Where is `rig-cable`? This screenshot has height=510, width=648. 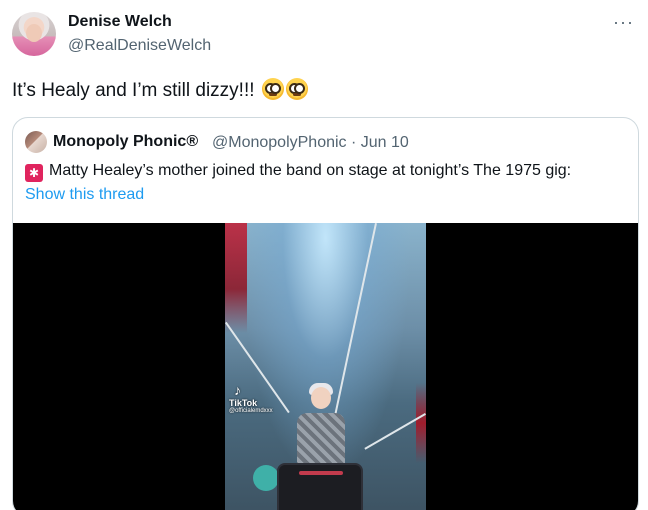
rig-cable is located at coordinates (355, 321).